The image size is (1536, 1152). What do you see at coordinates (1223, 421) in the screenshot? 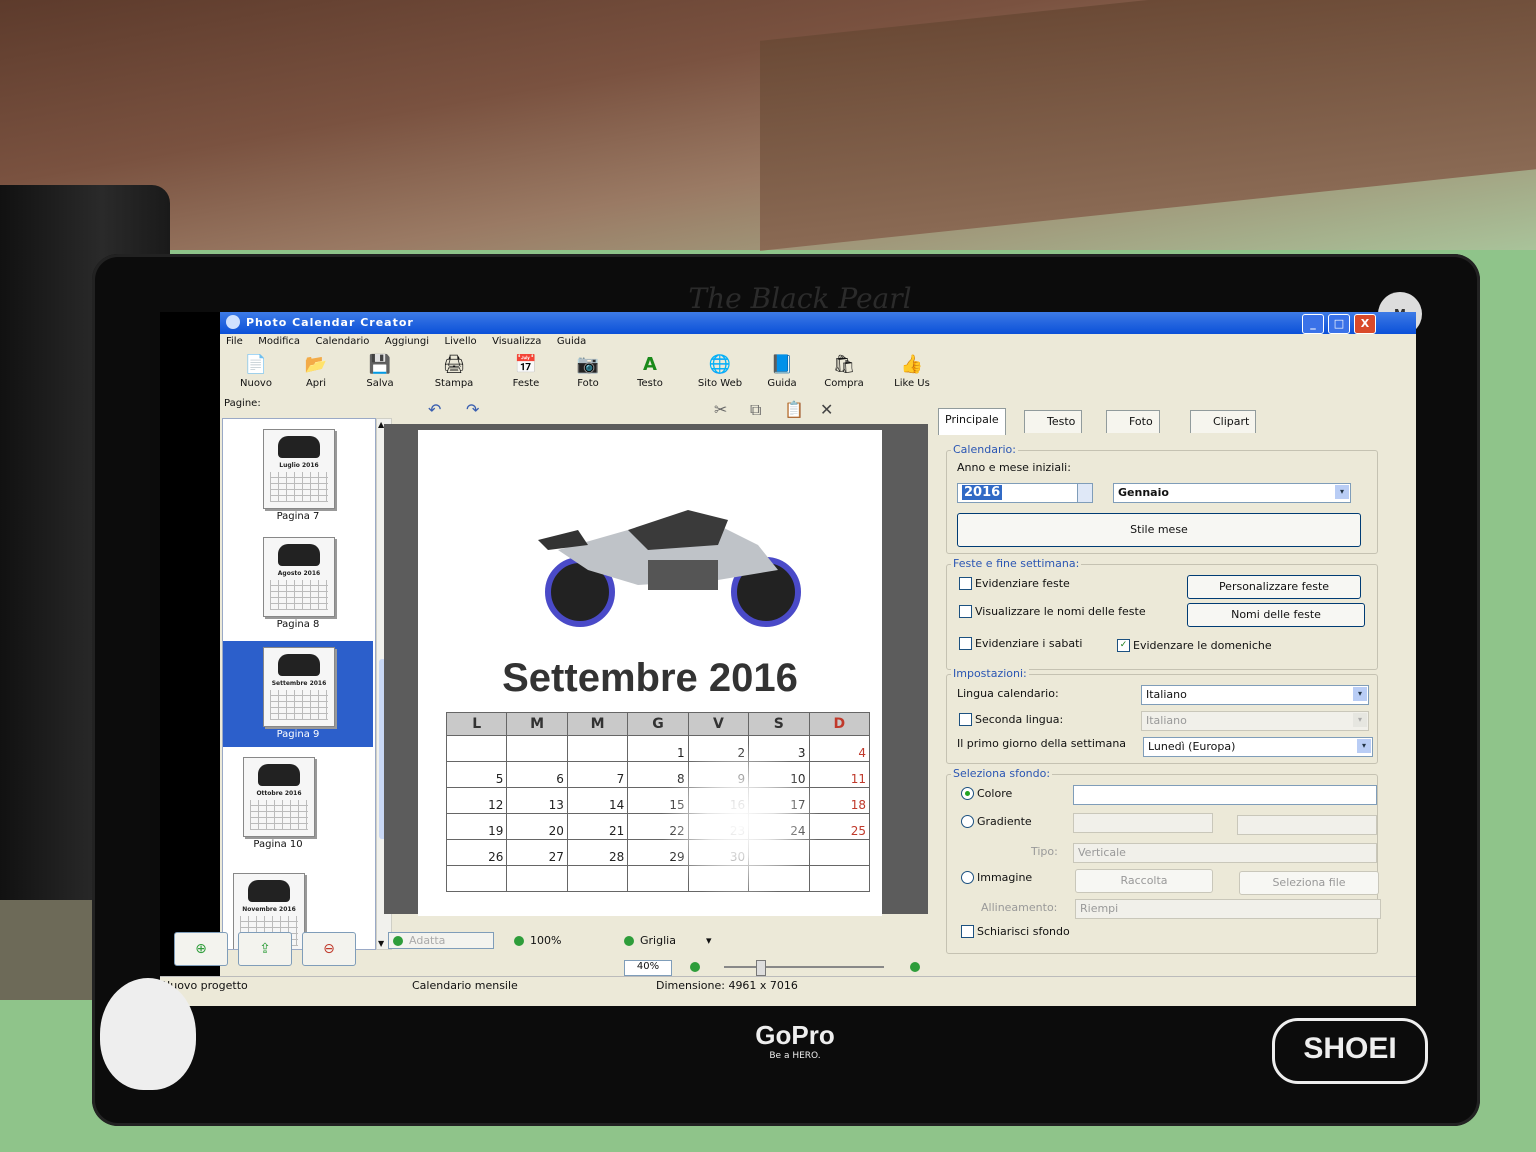
I see `tab-clipart: Clipart` at bounding box center [1223, 421].